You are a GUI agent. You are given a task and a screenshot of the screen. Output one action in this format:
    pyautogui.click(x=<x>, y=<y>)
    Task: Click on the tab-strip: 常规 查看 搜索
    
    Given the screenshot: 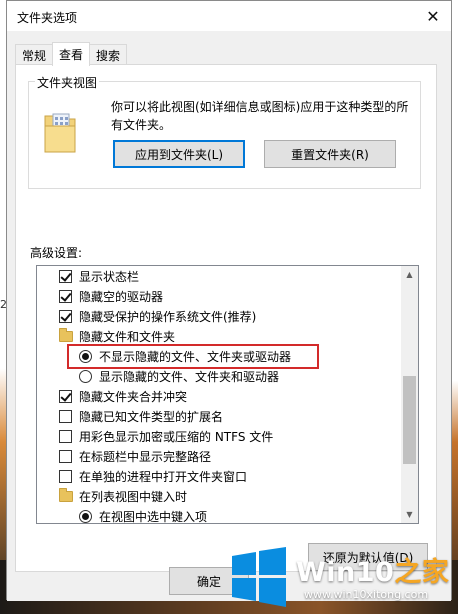 What is the action you would take?
    pyautogui.click(x=71, y=54)
    